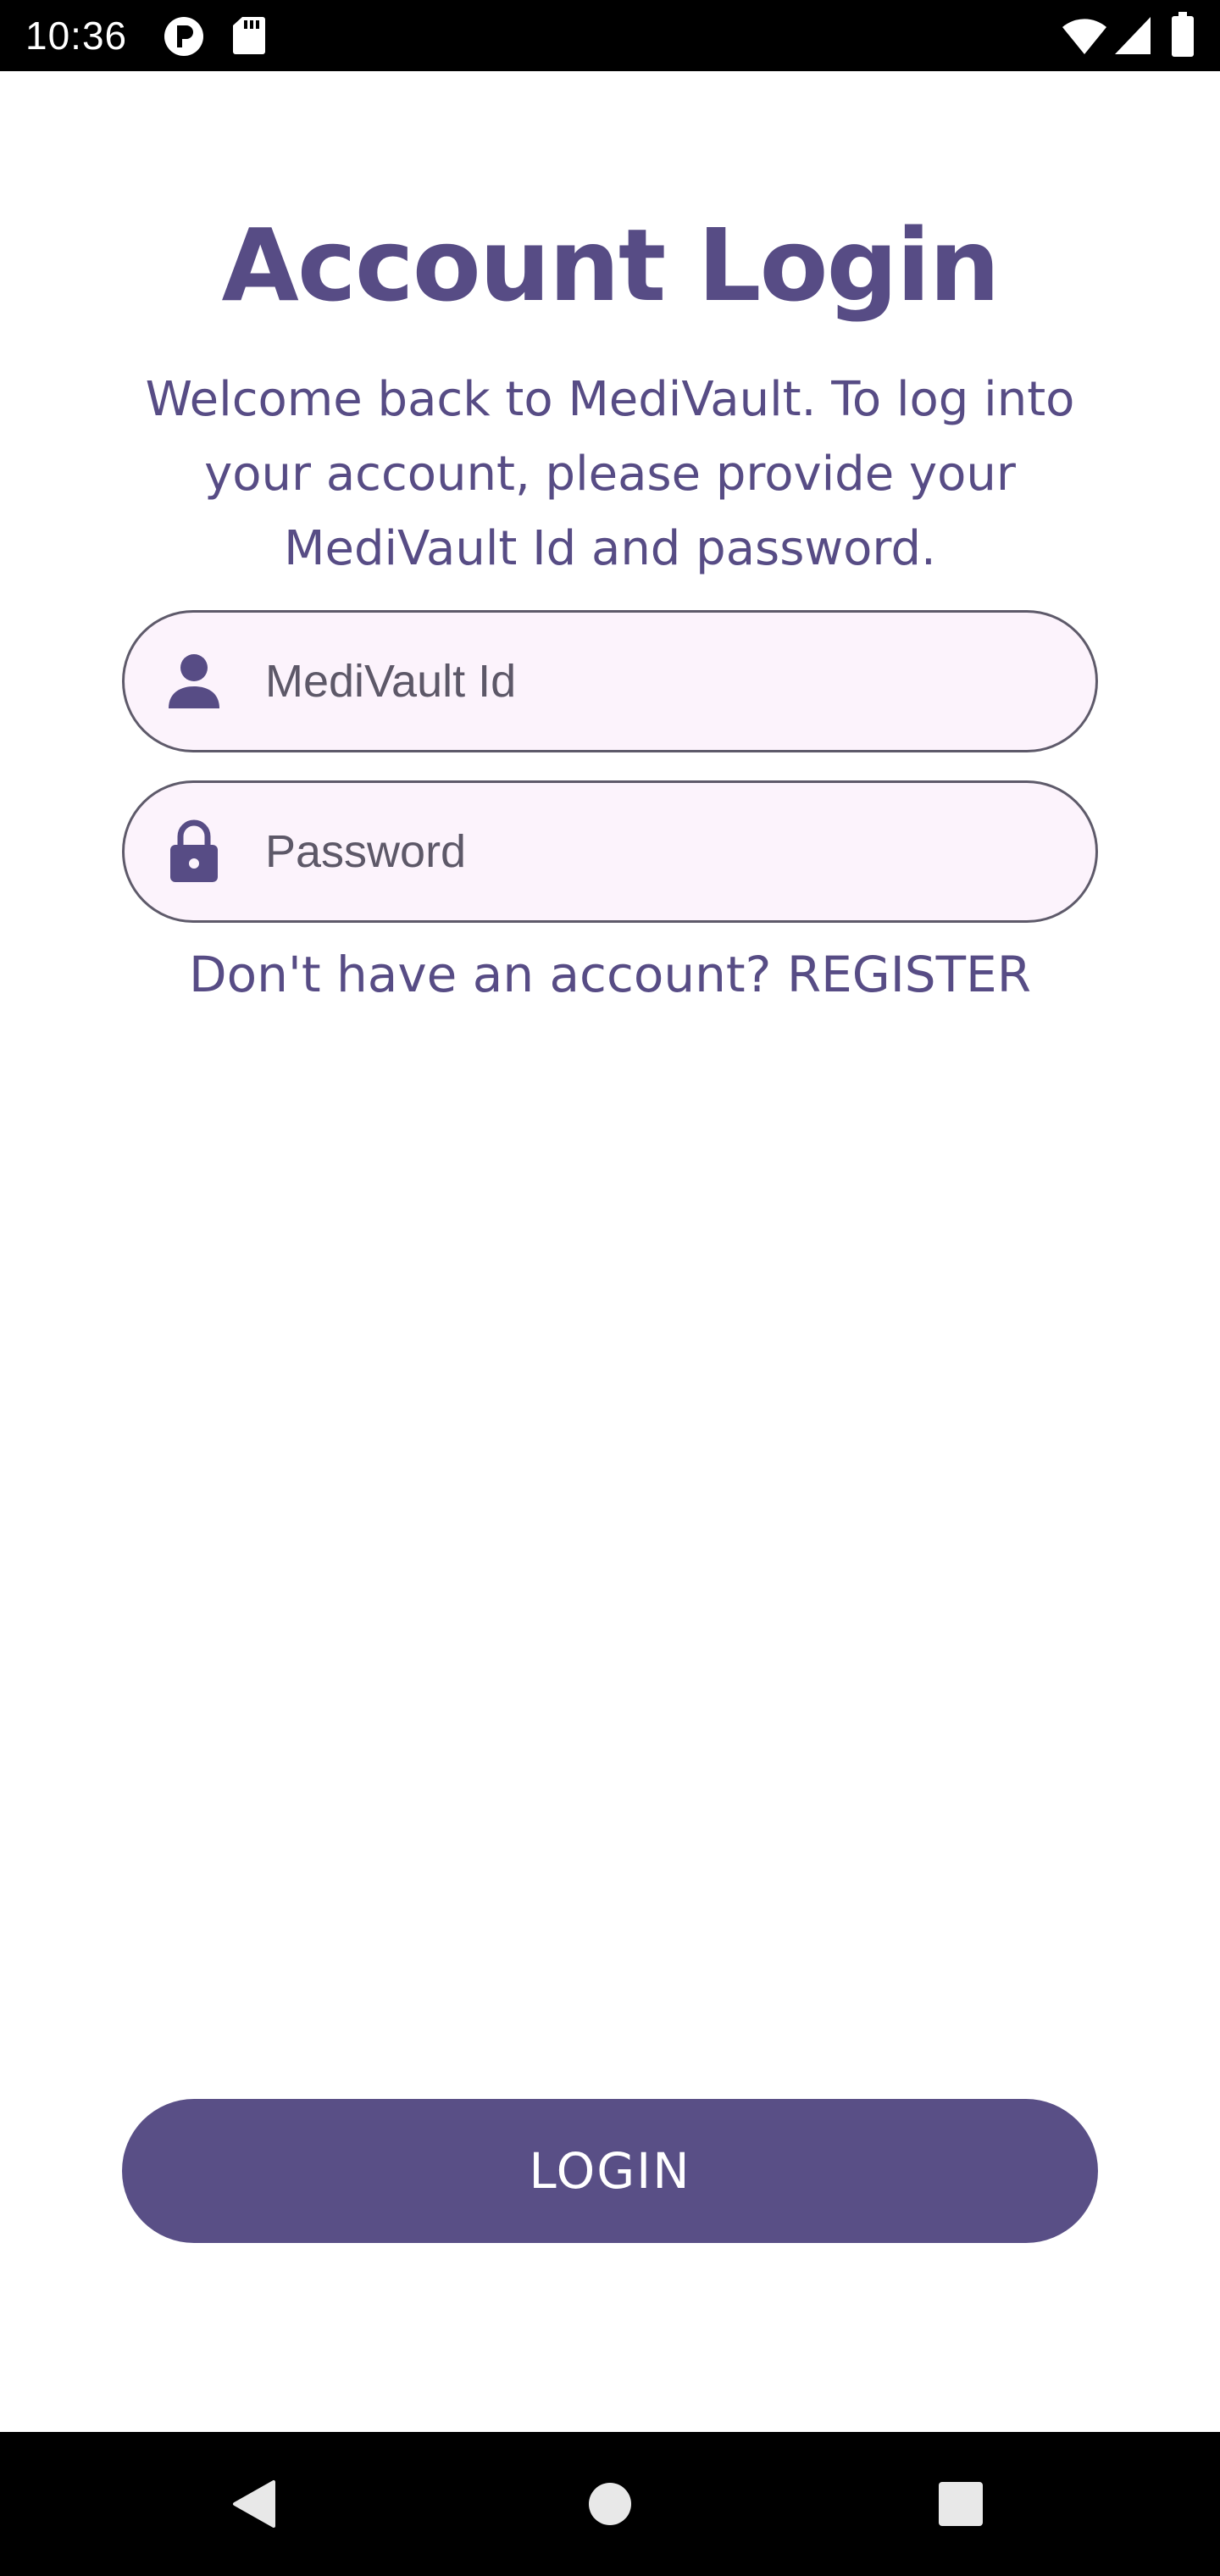 The height and width of the screenshot is (2576, 1220). I want to click on status-bar: 10:36, so click(610, 35).